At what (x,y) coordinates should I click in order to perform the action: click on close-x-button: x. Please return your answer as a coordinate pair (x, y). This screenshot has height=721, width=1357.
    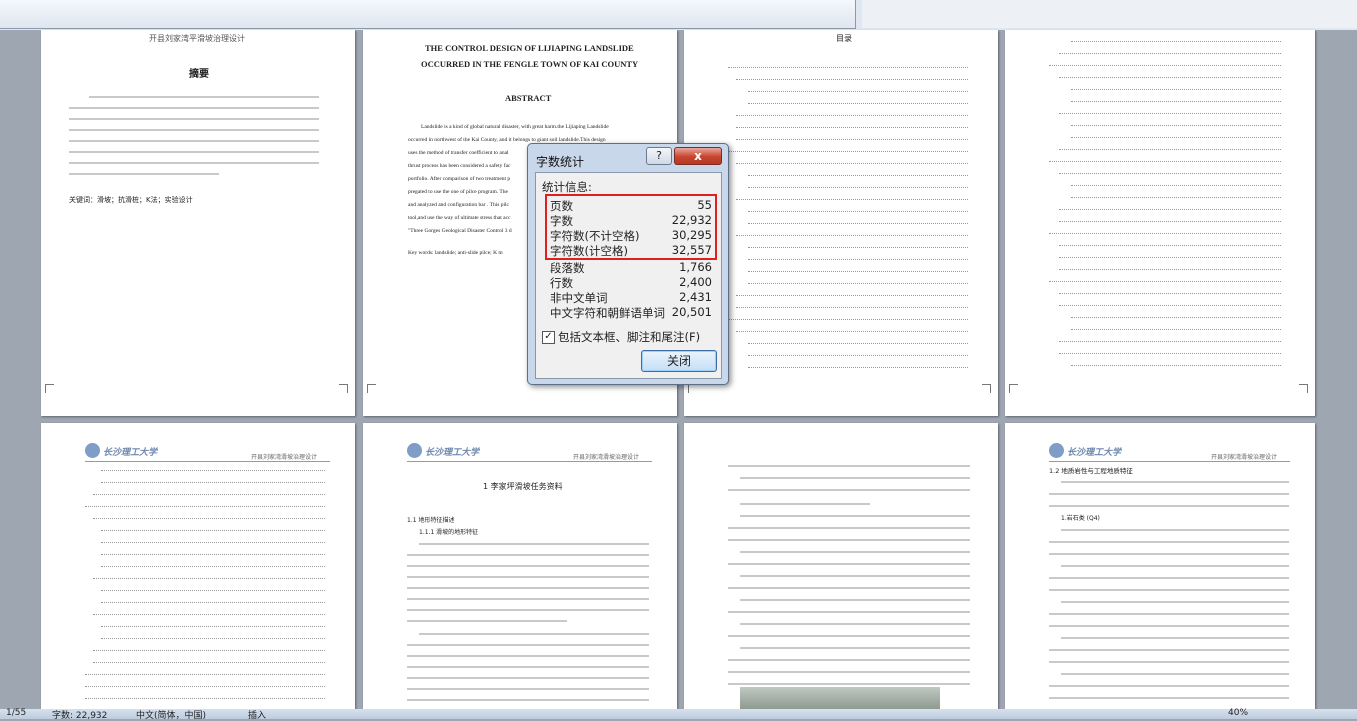
    Looking at the image, I should click on (698, 156).